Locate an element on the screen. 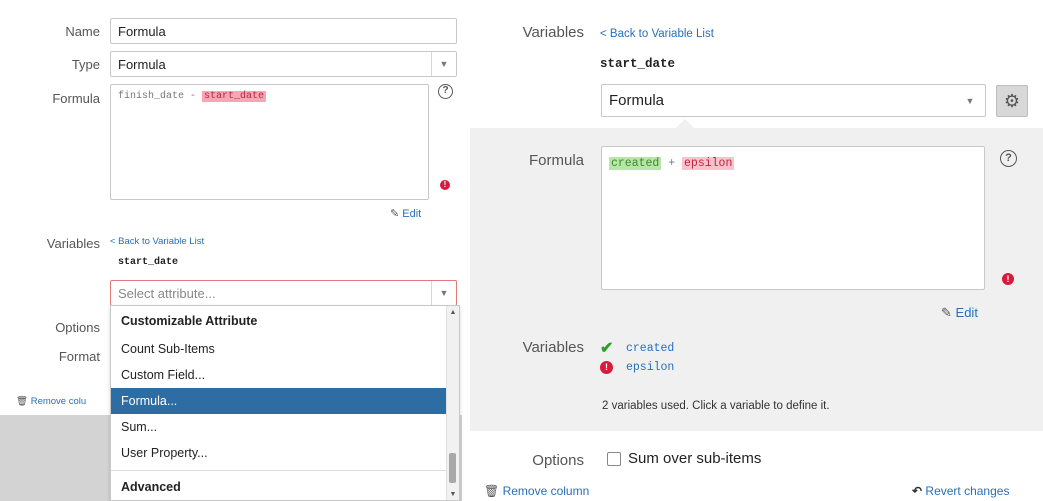 Image resolution: width=1043 pixels, height=501 pixels. dropdown-group-header: Customizable Attribute is located at coordinates (189, 321).